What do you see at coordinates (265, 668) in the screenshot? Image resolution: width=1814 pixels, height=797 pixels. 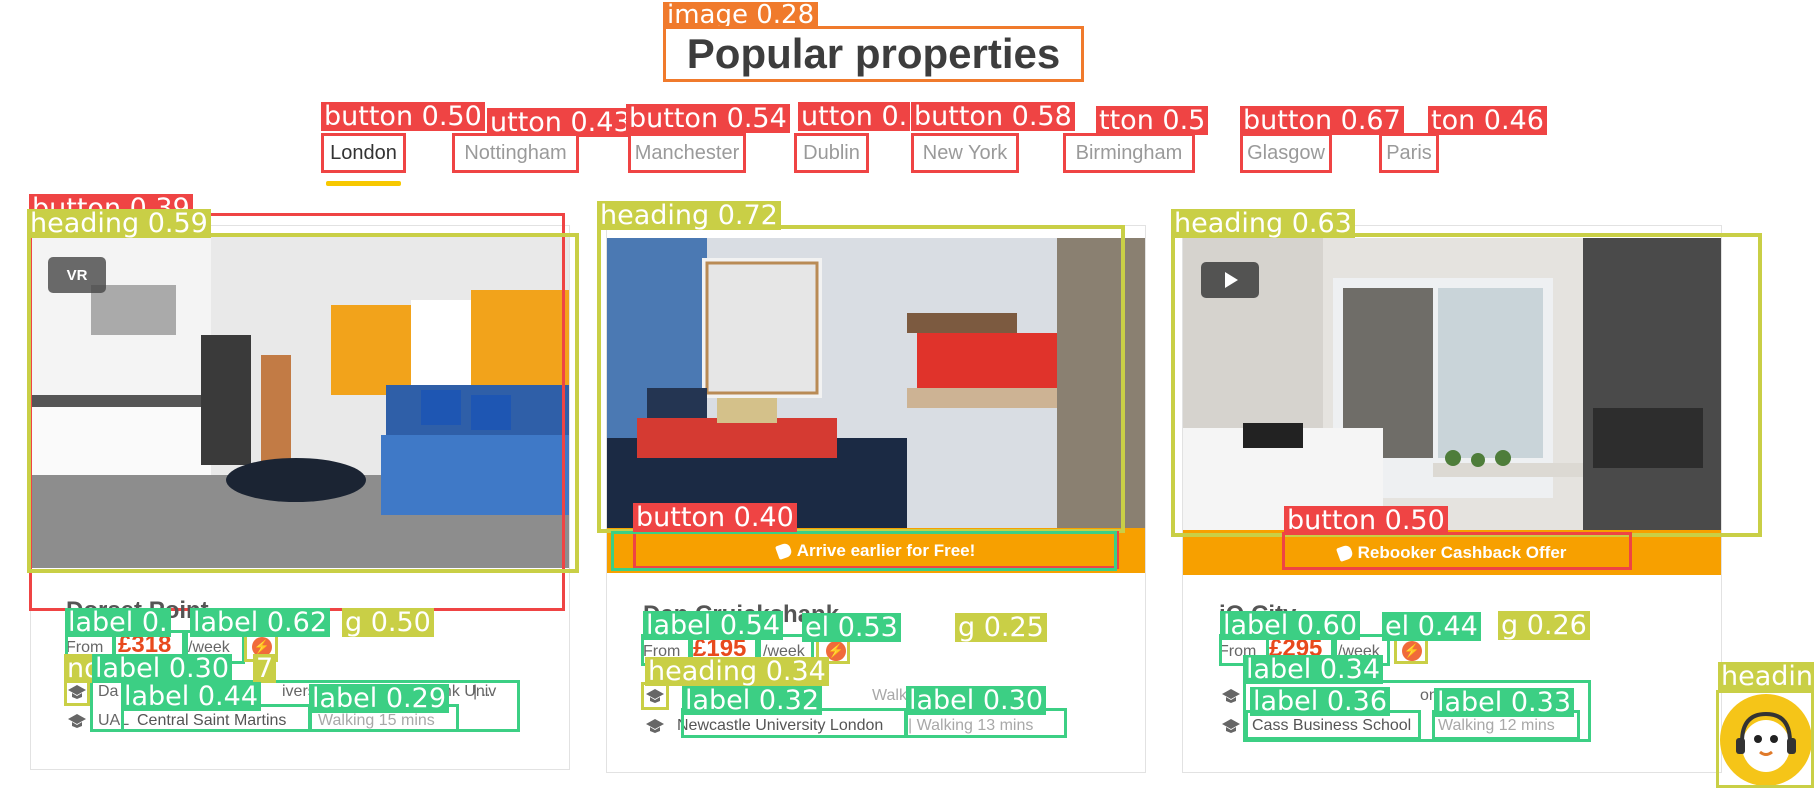 I see `card-1-label-tag-6: 7` at bounding box center [265, 668].